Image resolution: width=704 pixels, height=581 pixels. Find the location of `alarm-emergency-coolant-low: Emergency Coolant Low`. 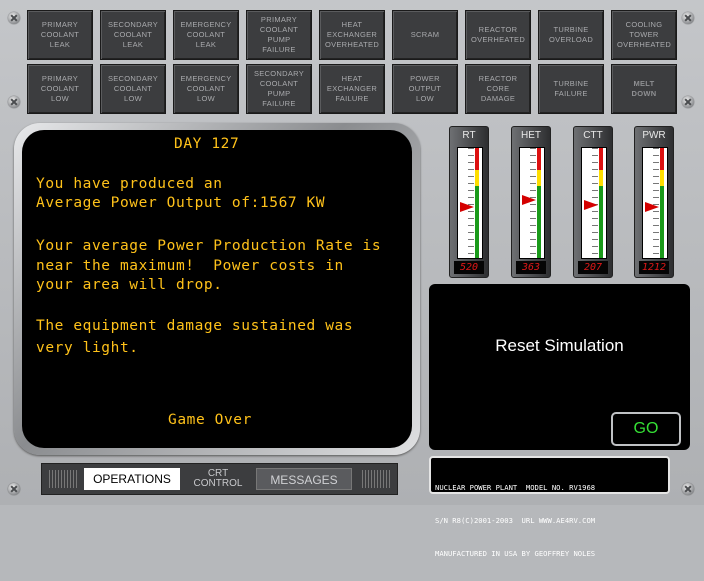

alarm-emergency-coolant-low: Emergency Coolant Low is located at coordinates (206, 89).